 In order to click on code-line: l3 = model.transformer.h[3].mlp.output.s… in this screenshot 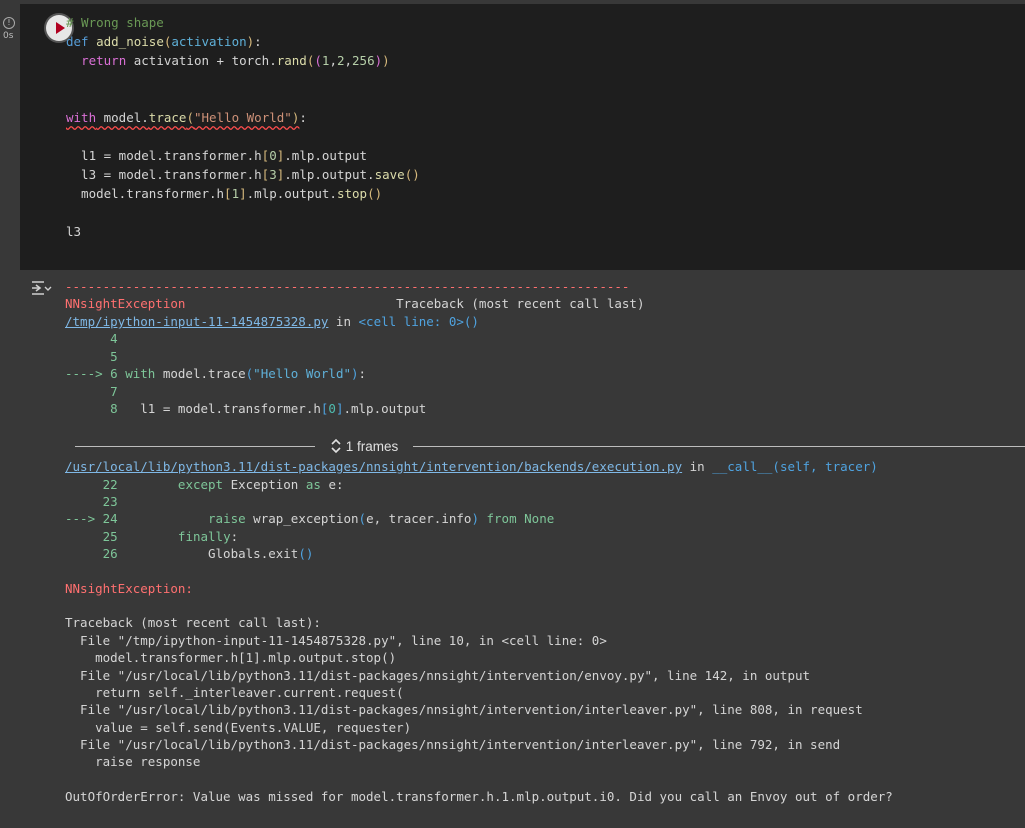, I will do `click(243, 174)`.